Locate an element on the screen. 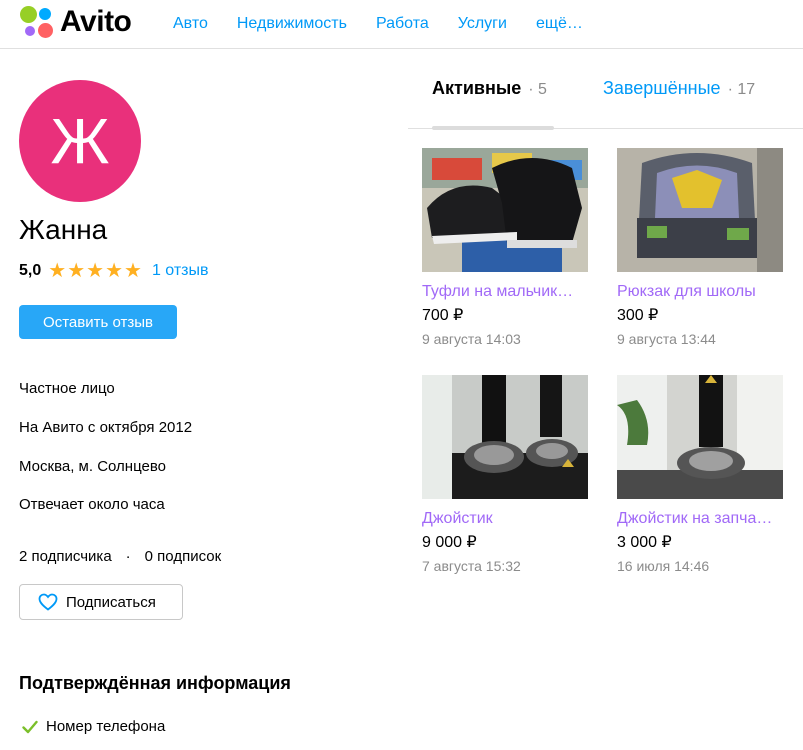 This screenshot has height=750, width=803. listing-price: 9 000 ₽ is located at coordinates (449, 542).